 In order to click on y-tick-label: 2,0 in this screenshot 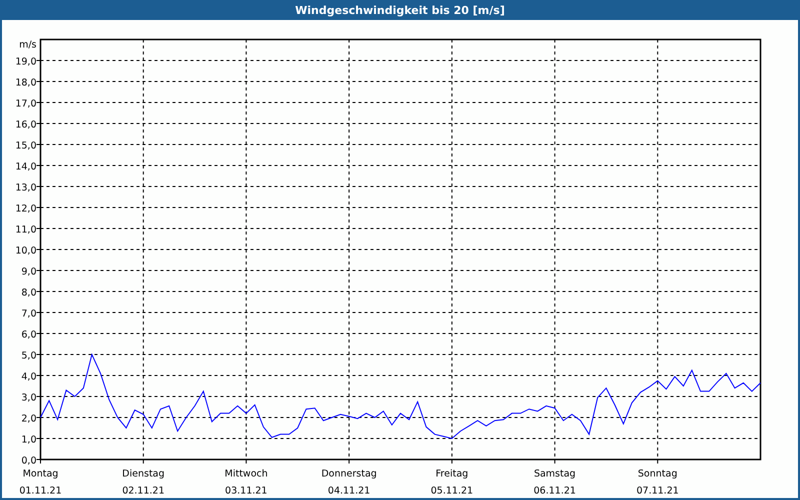, I will do `click(28, 419)`.